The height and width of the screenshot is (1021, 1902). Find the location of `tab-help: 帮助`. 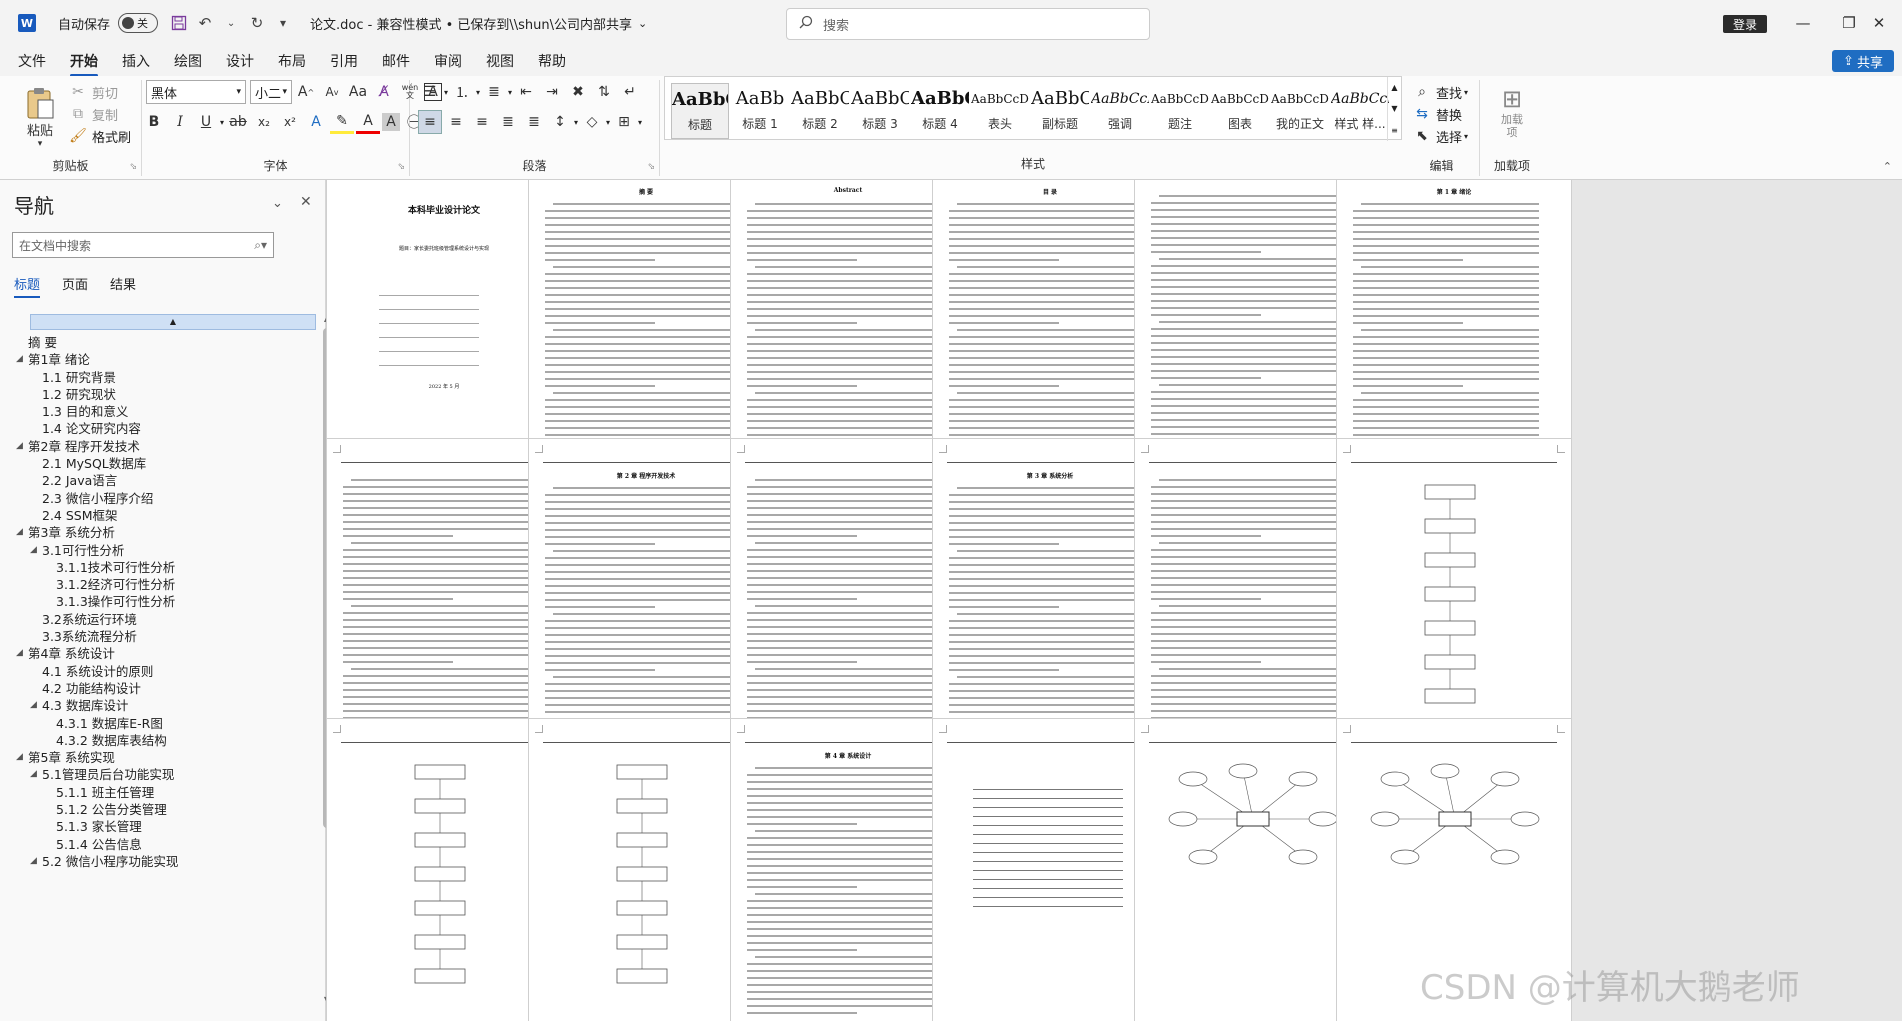

tab-help: 帮助 is located at coordinates (552, 61).